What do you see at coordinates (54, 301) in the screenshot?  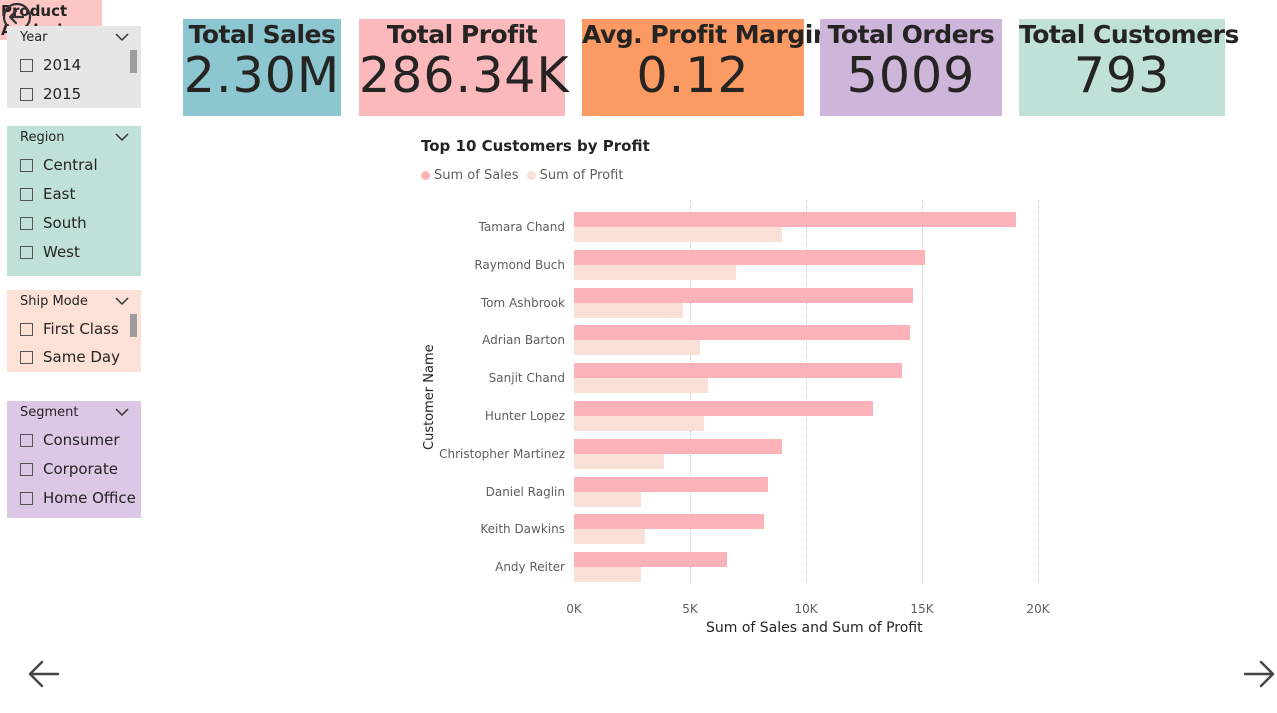 I see `shipmode-slicer-title: Ship Mode` at bounding box center [54, 301].